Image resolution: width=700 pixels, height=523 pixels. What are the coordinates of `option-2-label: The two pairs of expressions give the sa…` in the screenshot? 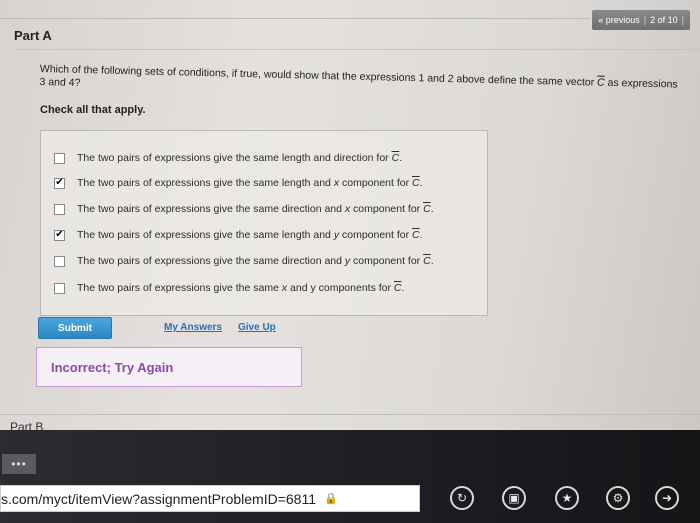 It's located at (250, 183).